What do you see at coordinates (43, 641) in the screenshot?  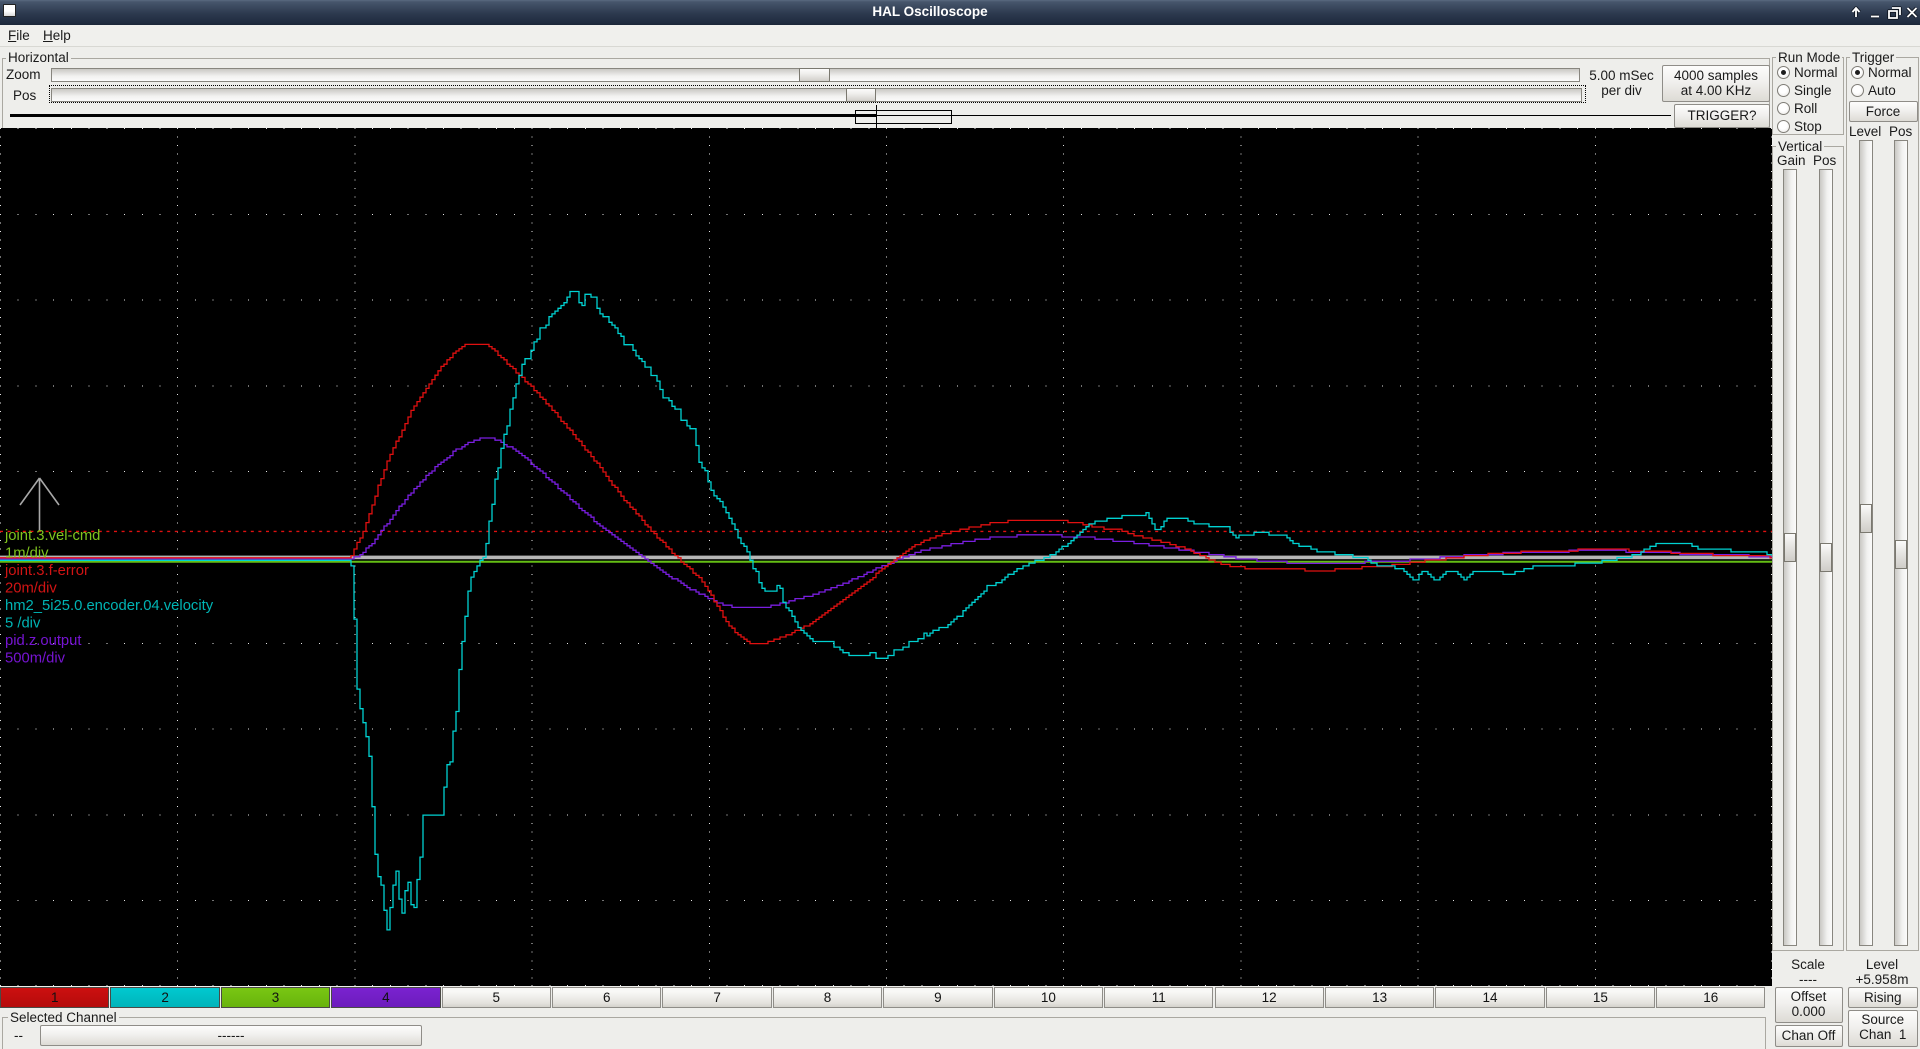 I see `svg-text: pid.z.output` at bounding box center [43, 641].